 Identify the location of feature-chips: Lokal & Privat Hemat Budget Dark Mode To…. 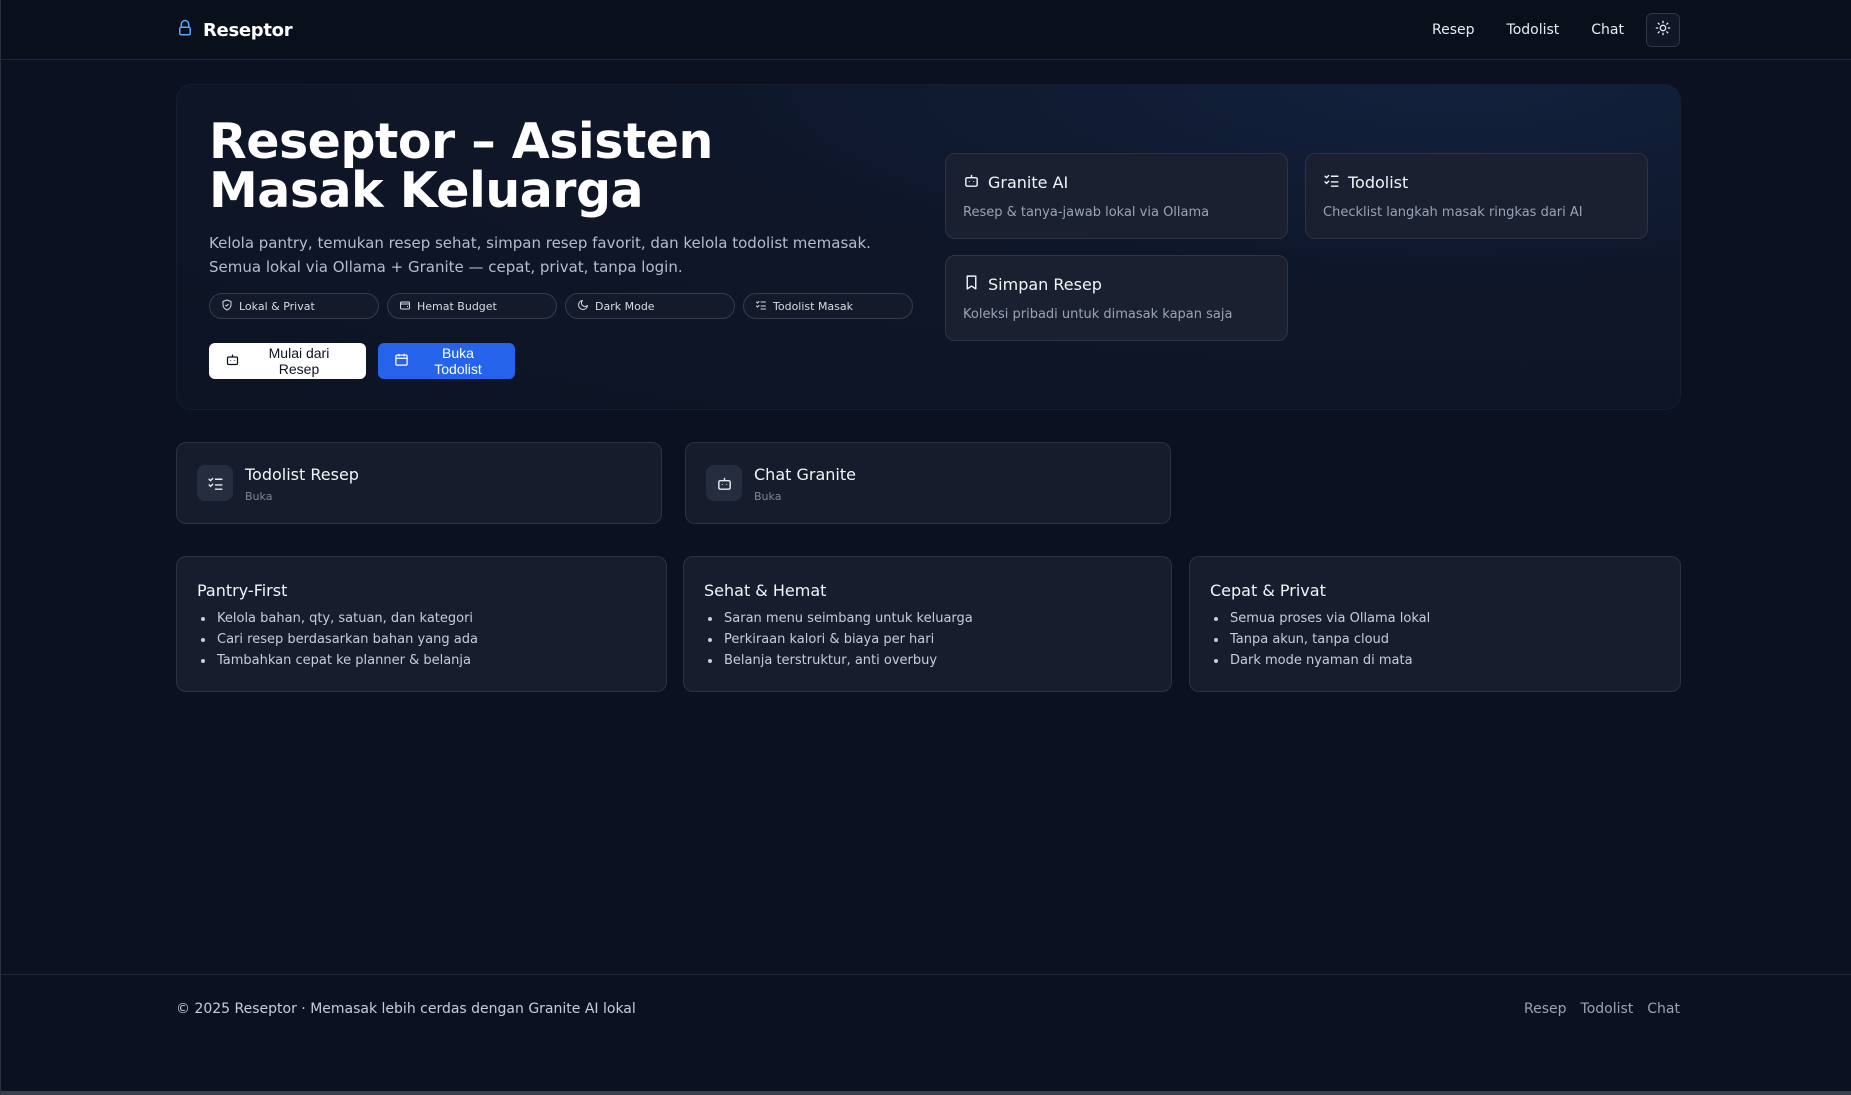
(561, 306).